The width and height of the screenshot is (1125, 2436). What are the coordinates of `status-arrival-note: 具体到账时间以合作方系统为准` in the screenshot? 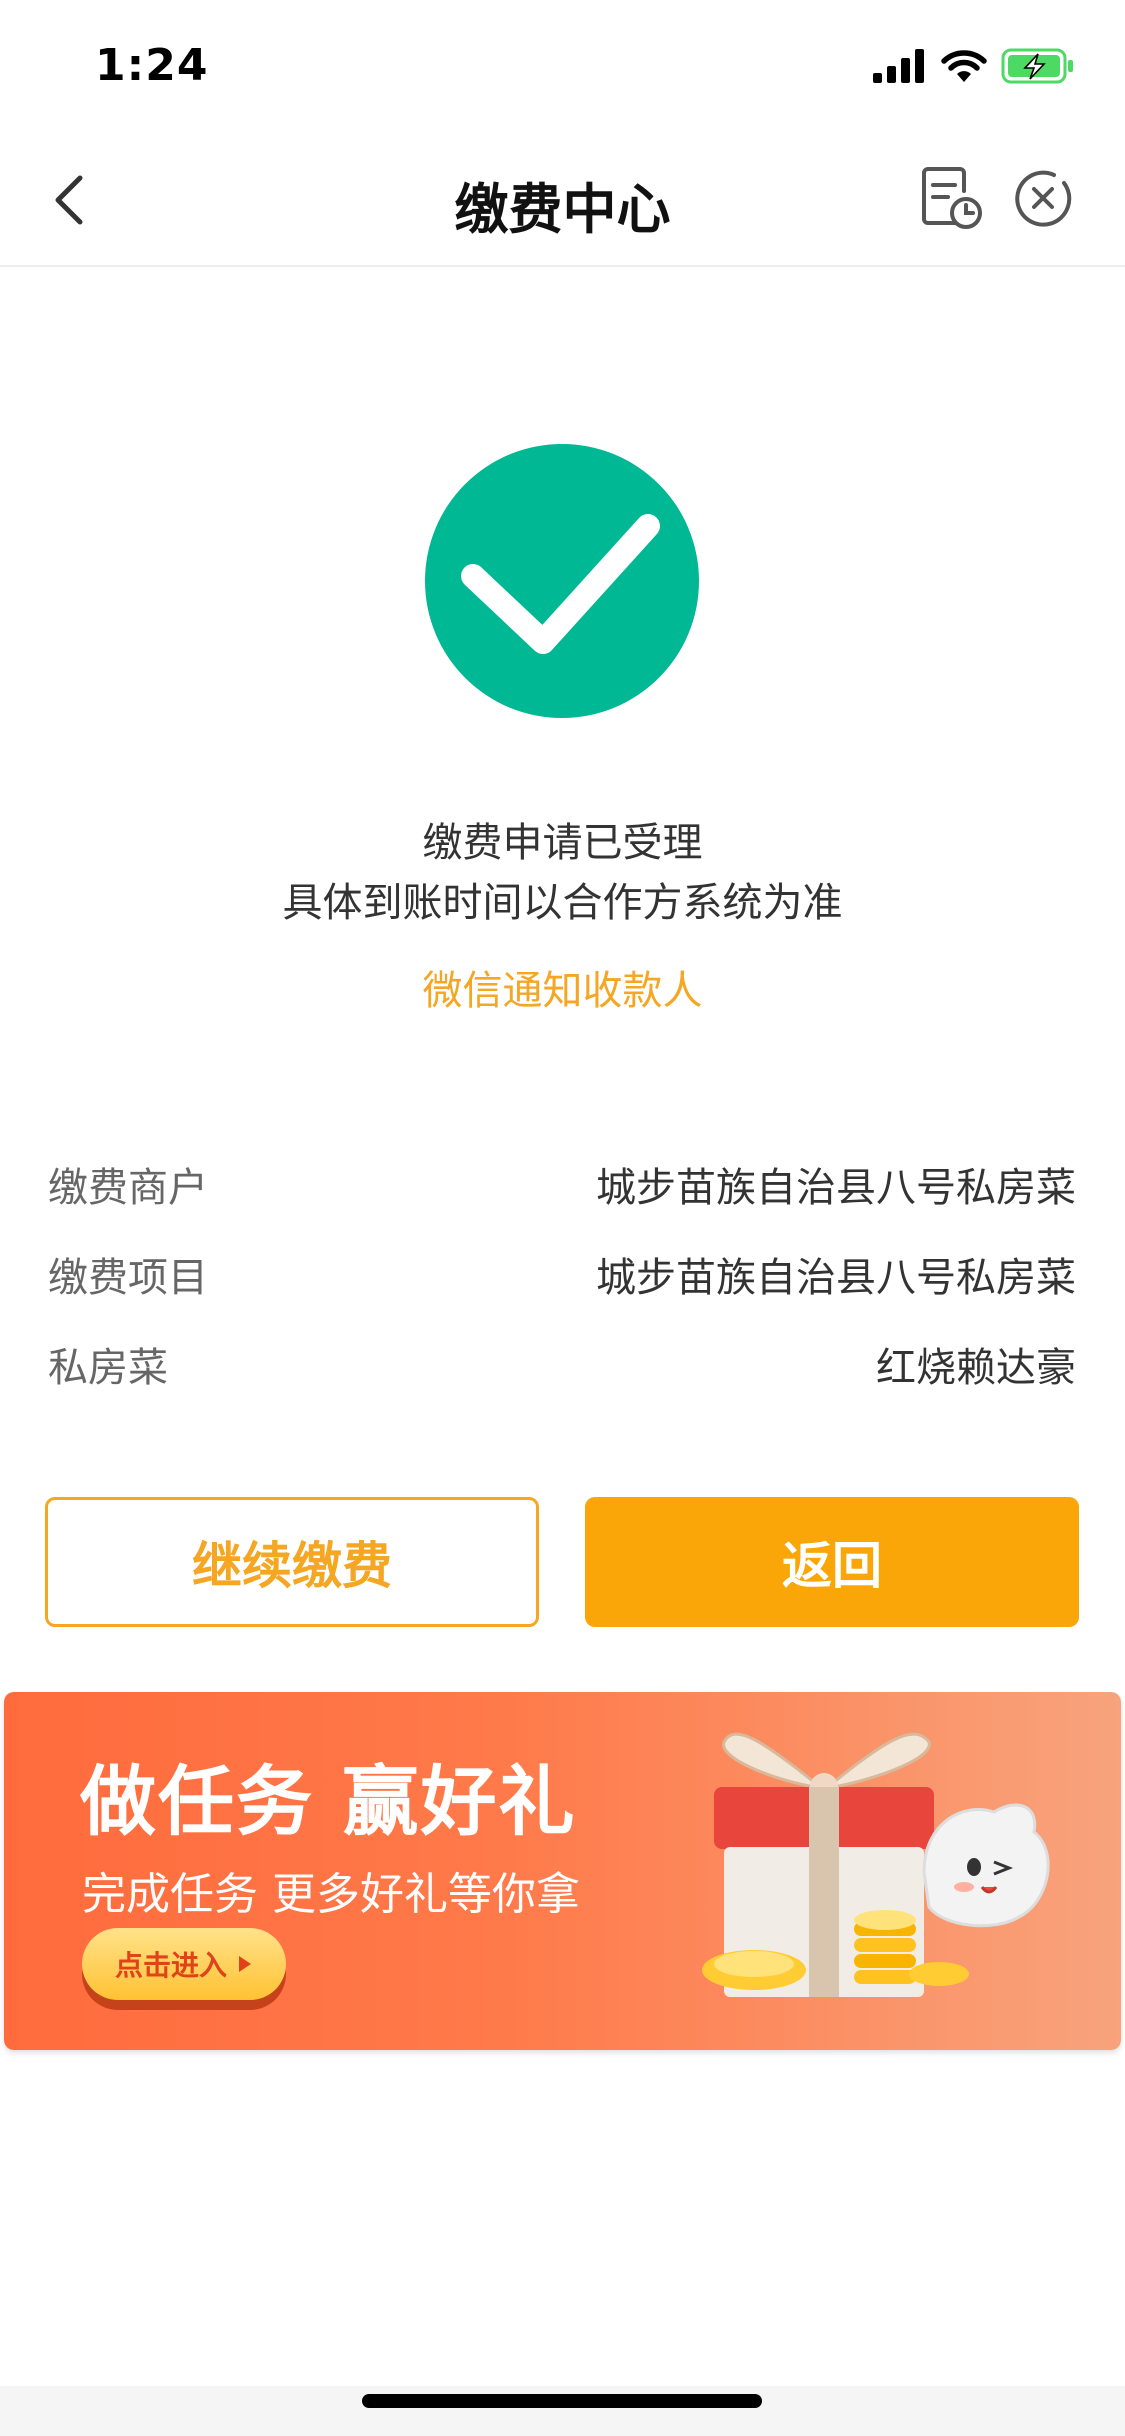 It's located at (562, 903).